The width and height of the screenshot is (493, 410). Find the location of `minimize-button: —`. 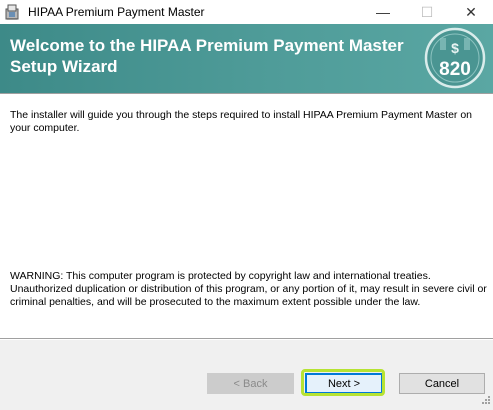

minimize-button: — is located at coordinates (383, 12).